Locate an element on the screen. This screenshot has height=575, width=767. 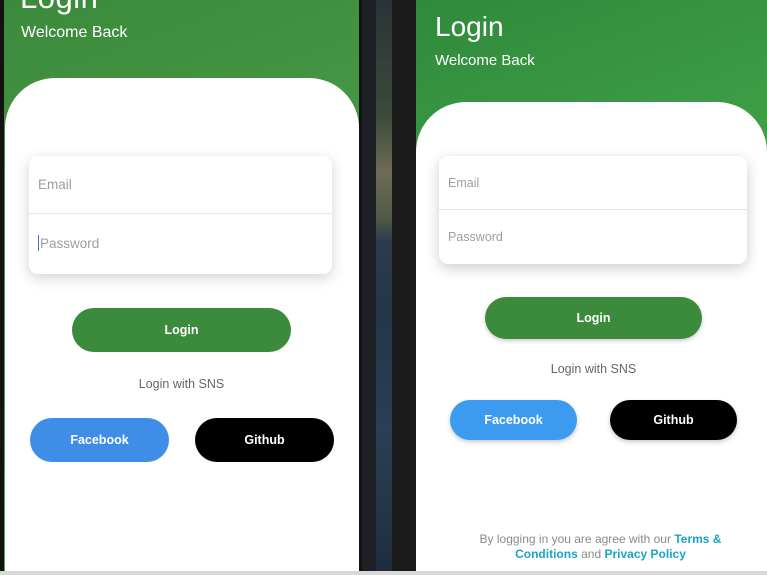
desktop-background is located at coordinates (384, 287).